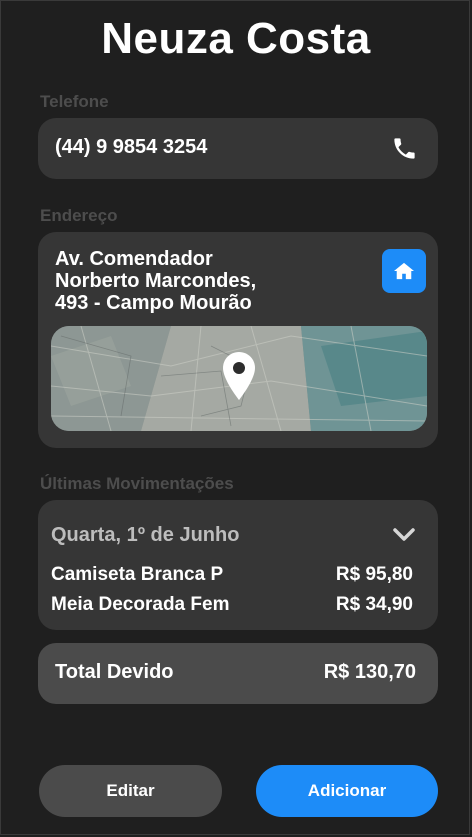  What do you see at coordinates (79, 215) in the screenshot?
I see `address-label: Endereço` at bounding box center [79, 215].